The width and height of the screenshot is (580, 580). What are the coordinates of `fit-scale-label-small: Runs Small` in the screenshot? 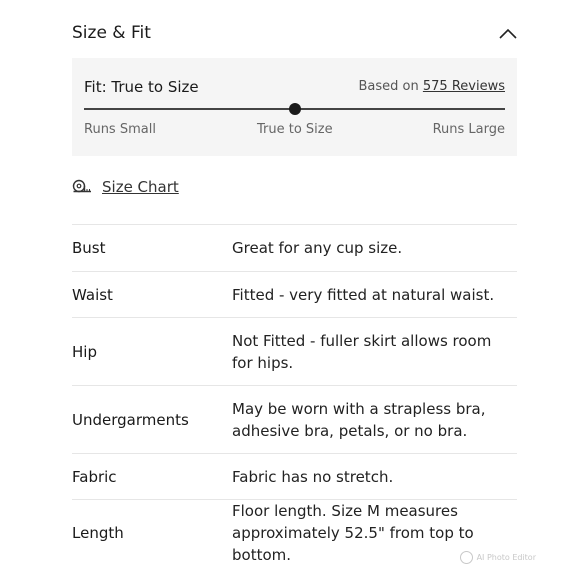 It's located at (120, 129).